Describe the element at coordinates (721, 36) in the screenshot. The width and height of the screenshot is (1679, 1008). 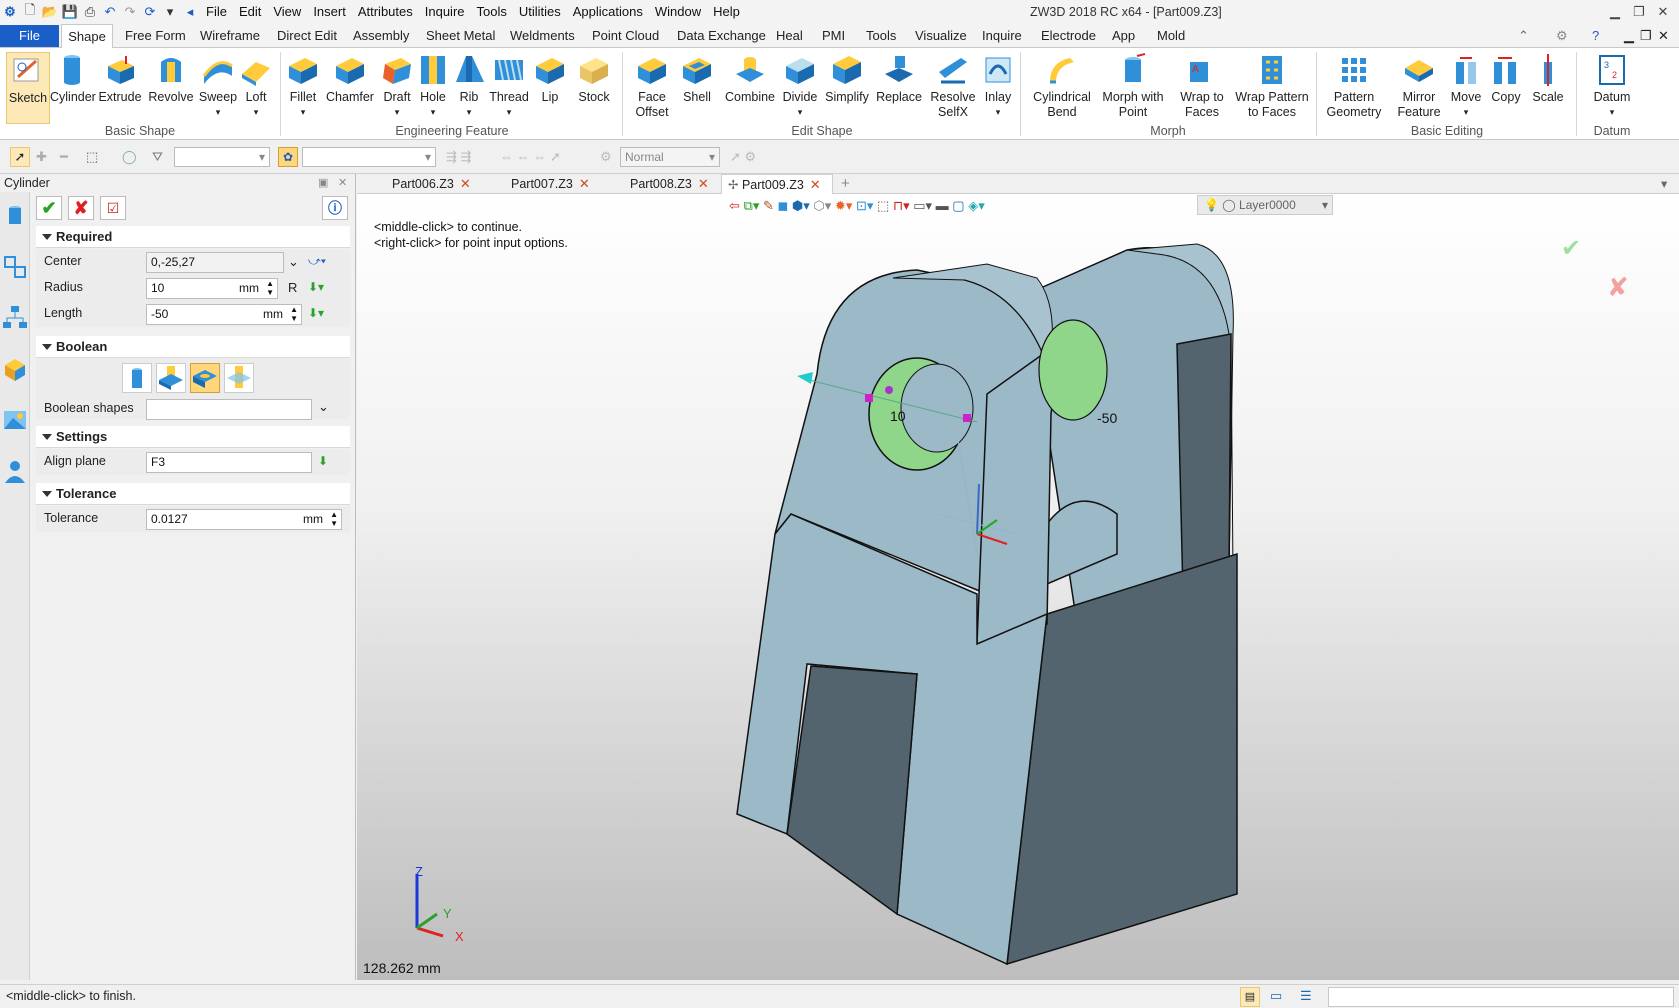
I see `tab-data-exchange: Data Exchange` at that location.